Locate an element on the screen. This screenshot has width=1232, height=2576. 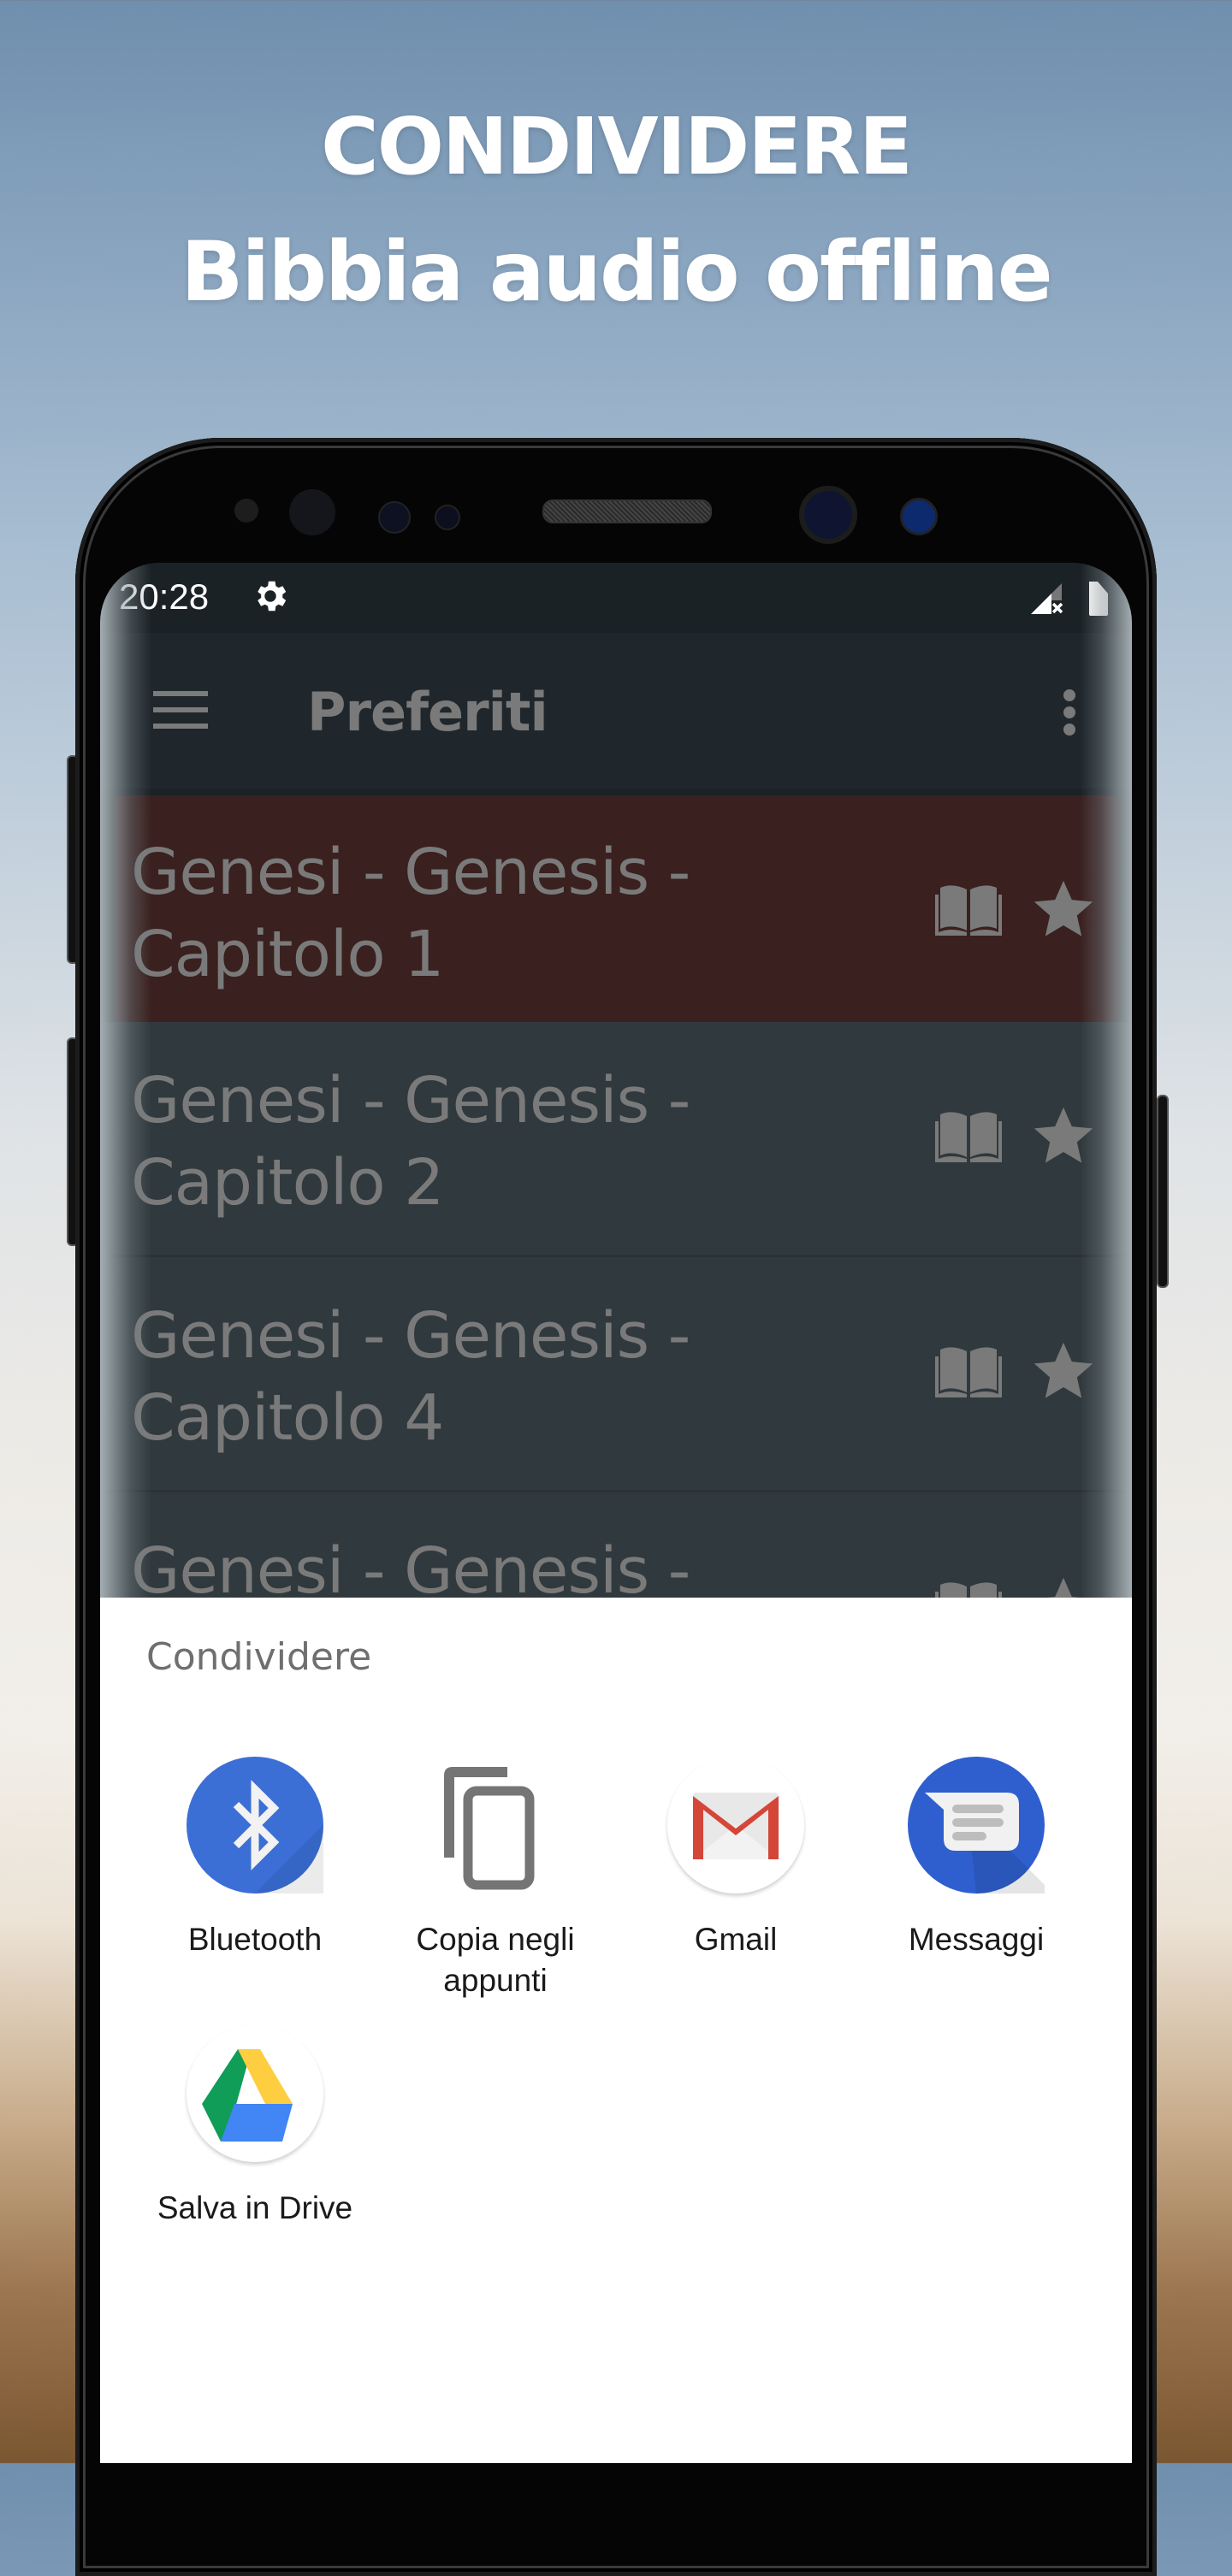
signal-no-sim-icon is located at coordinates (1047, 599).